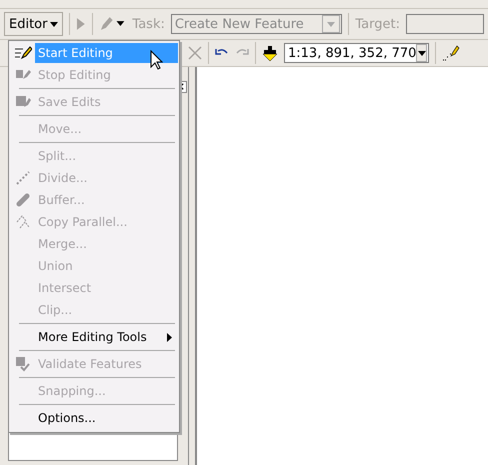 This screenshot has height=465, width=488. I want to click on submenu-arrow-icon, so click(169, 337).